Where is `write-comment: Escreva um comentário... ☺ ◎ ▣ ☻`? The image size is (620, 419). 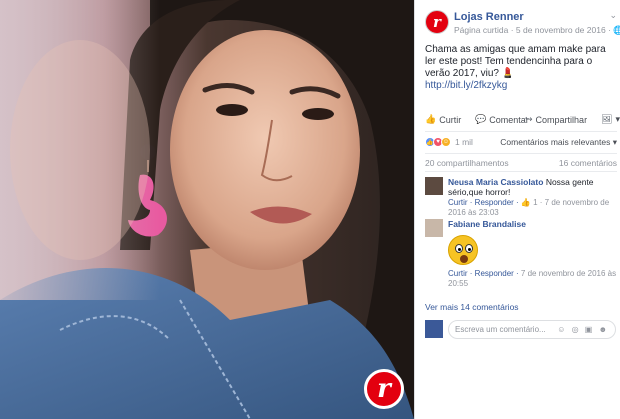 write-comment: Escreva um comentário... ☺ ◎ ▣ ☻ is located at coordinates (521, 330).